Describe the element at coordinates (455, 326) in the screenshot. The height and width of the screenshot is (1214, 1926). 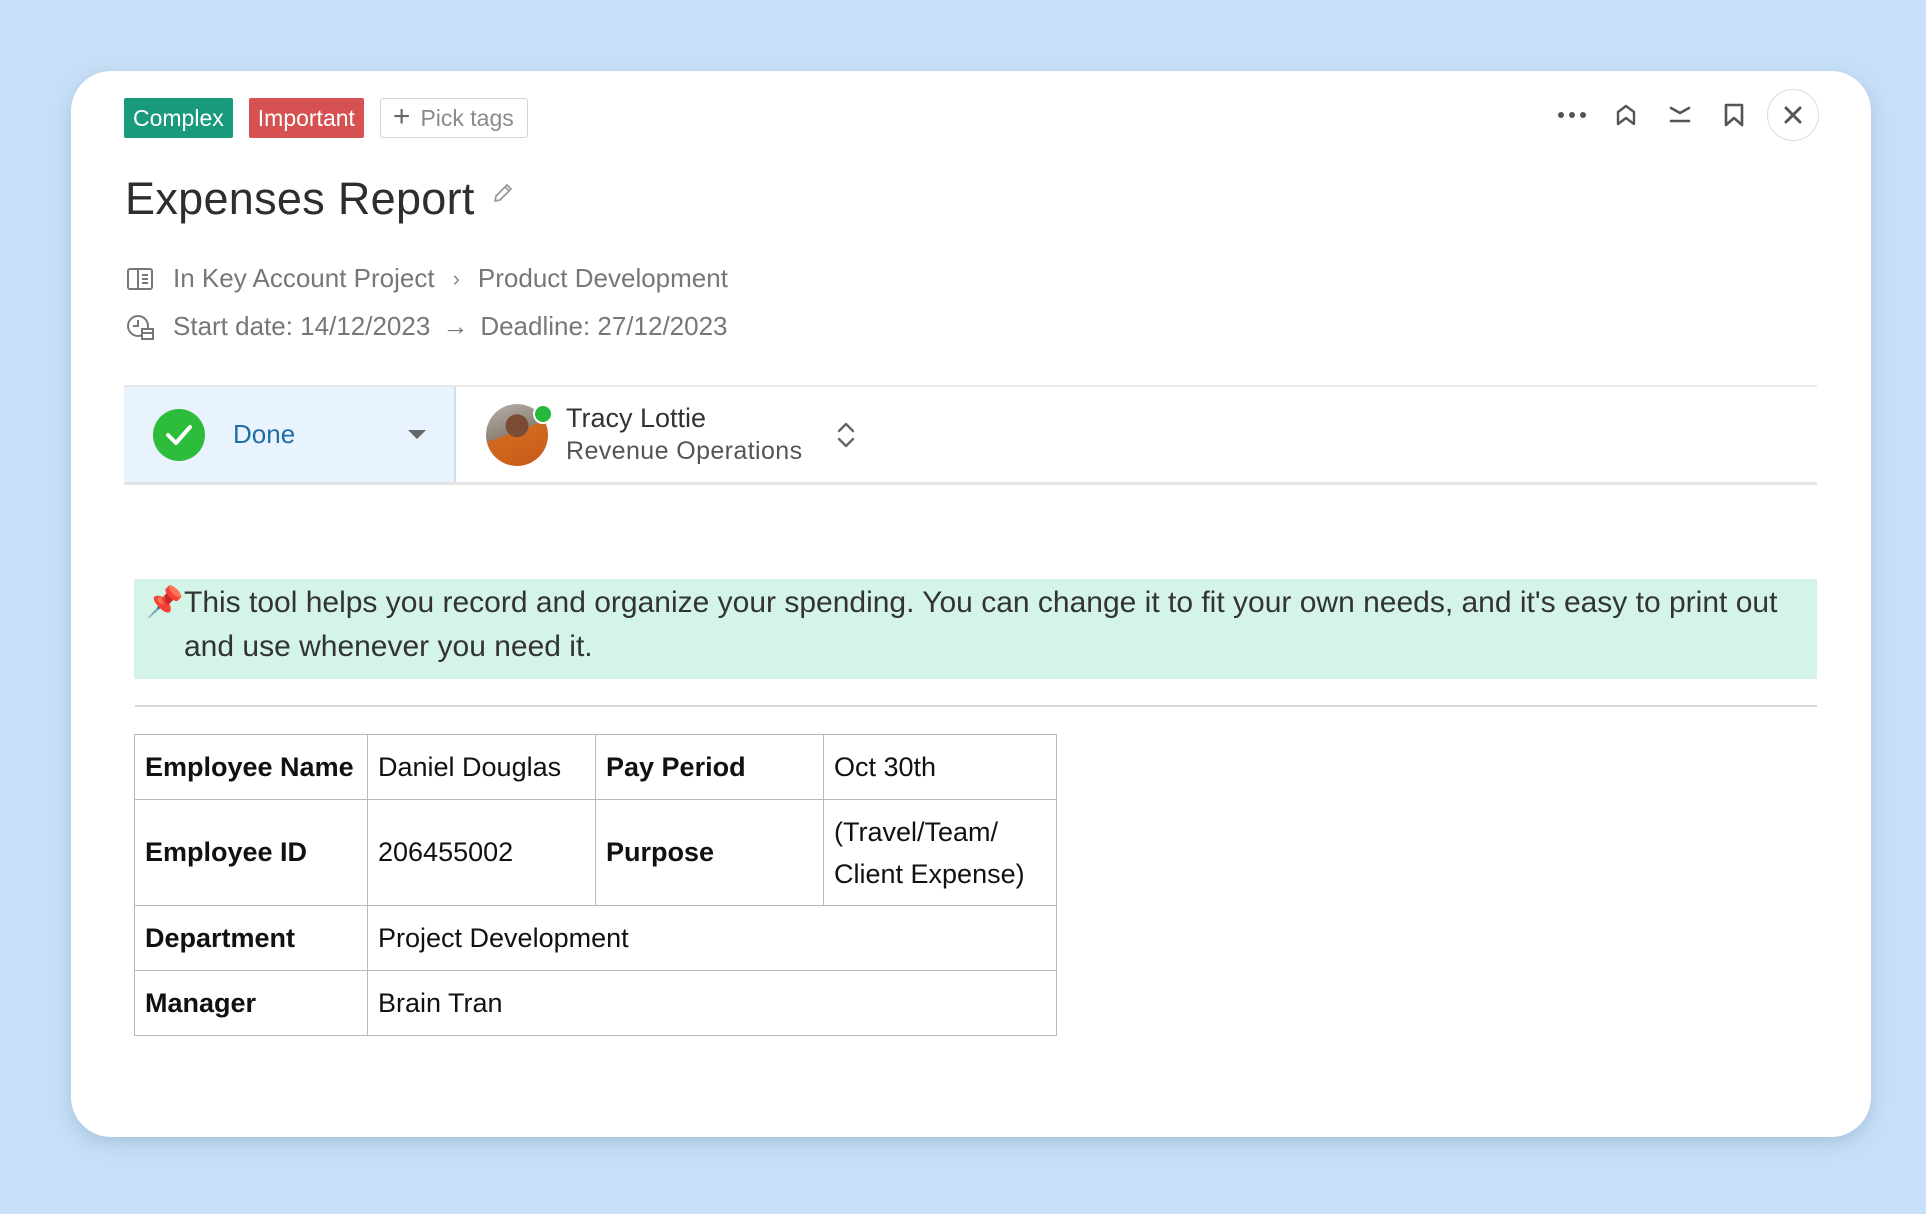
I see `arrow-right-icon: →` at that location.